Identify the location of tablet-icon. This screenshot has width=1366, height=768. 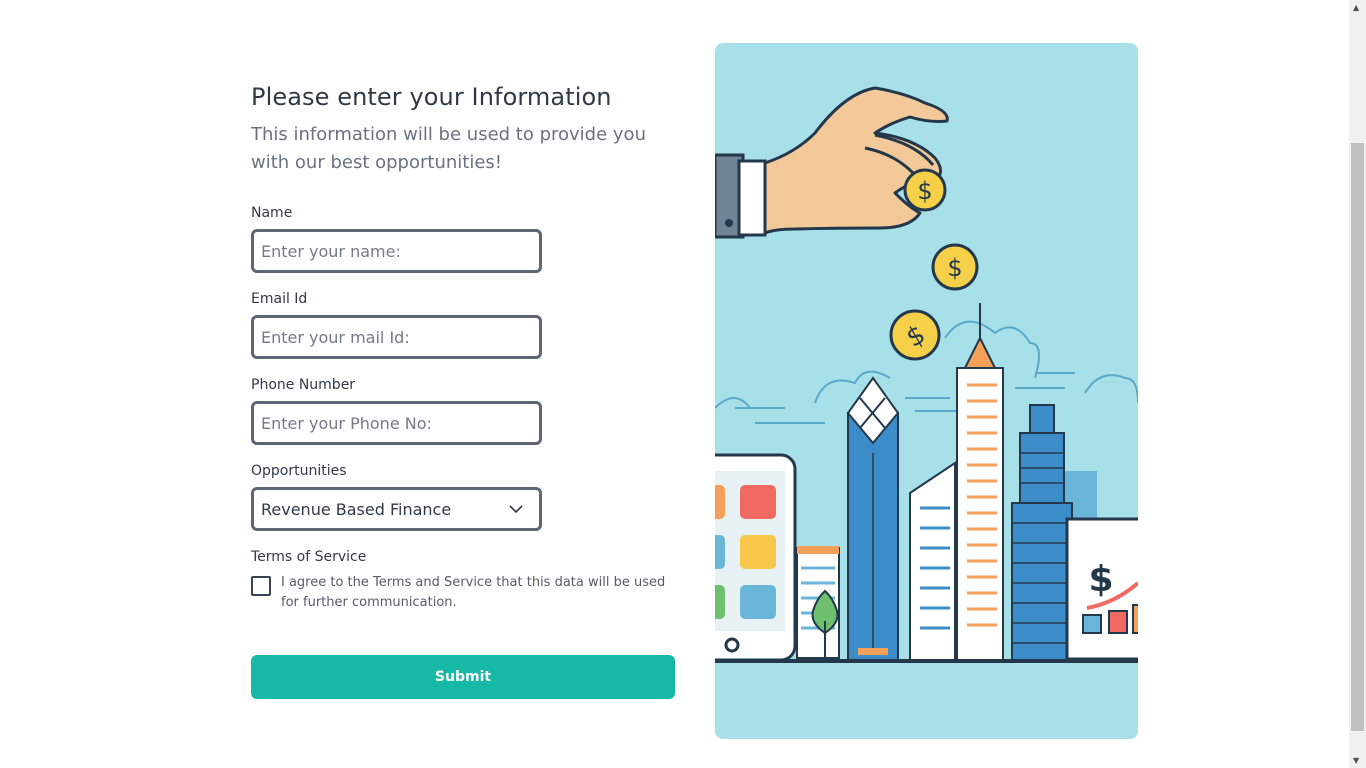
(756, 557).